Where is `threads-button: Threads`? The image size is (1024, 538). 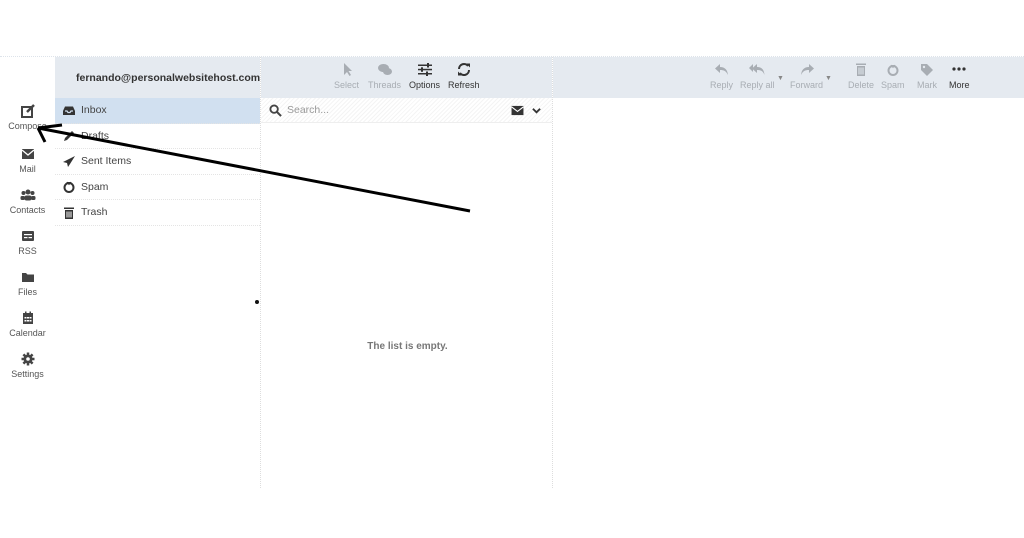
threads-button: Threads is located at coordinates (384, 76).